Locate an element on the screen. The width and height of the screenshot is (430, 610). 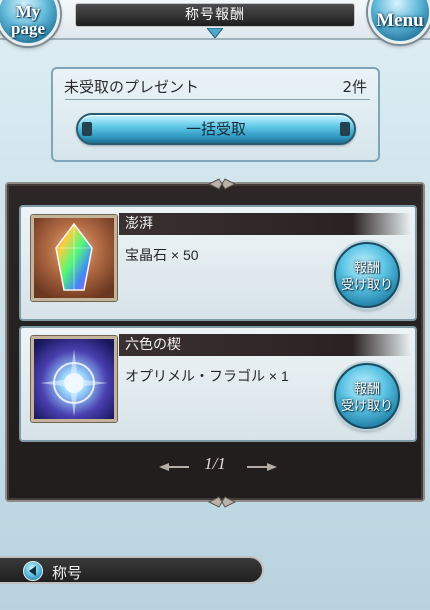
back-nav-bar: 称号 is located at coordinates (132, 570).